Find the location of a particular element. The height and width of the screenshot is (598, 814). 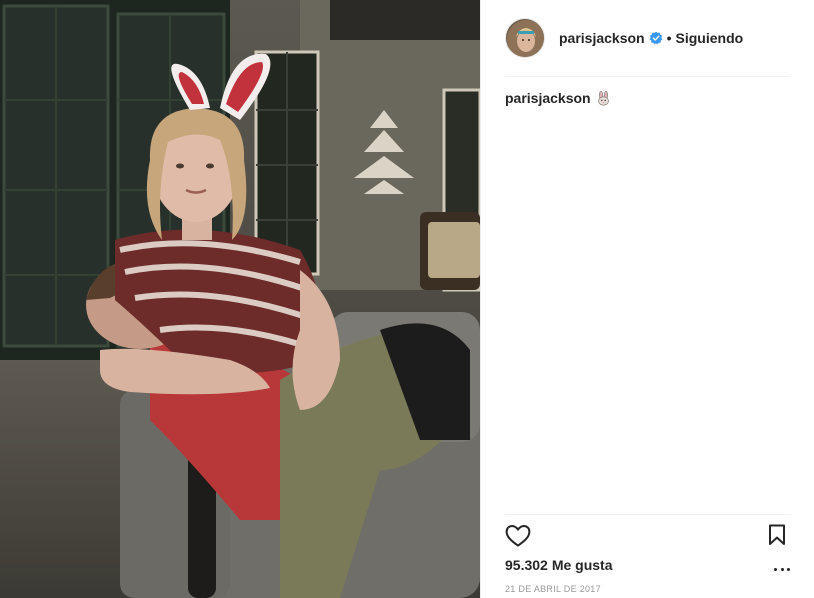

post-date: 21 DE ABRIL DE 2017 is located at coordinates (553, 589).